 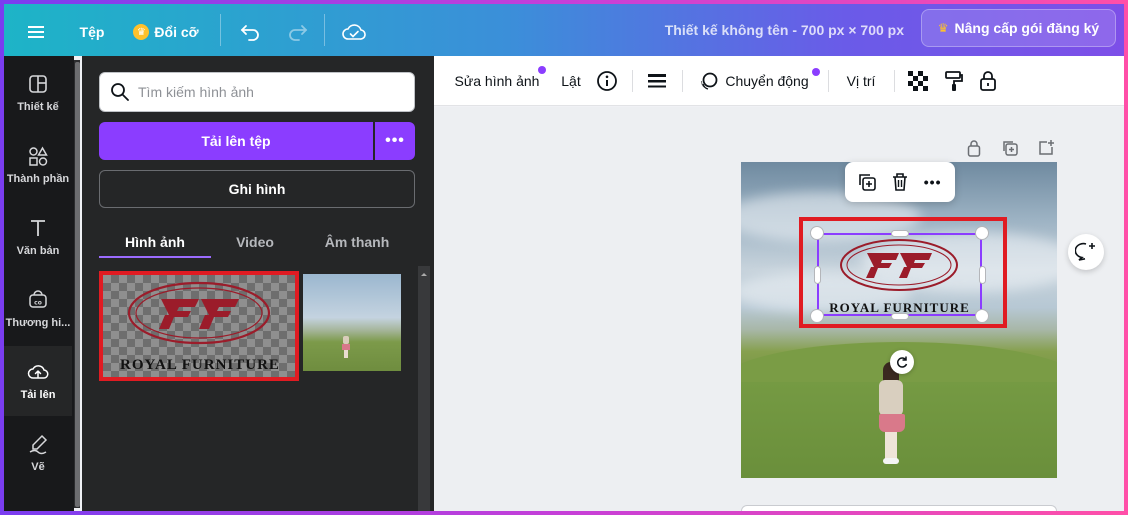 I want to click on rail-item-design: Thiết kế, so click(x=38, y=93).